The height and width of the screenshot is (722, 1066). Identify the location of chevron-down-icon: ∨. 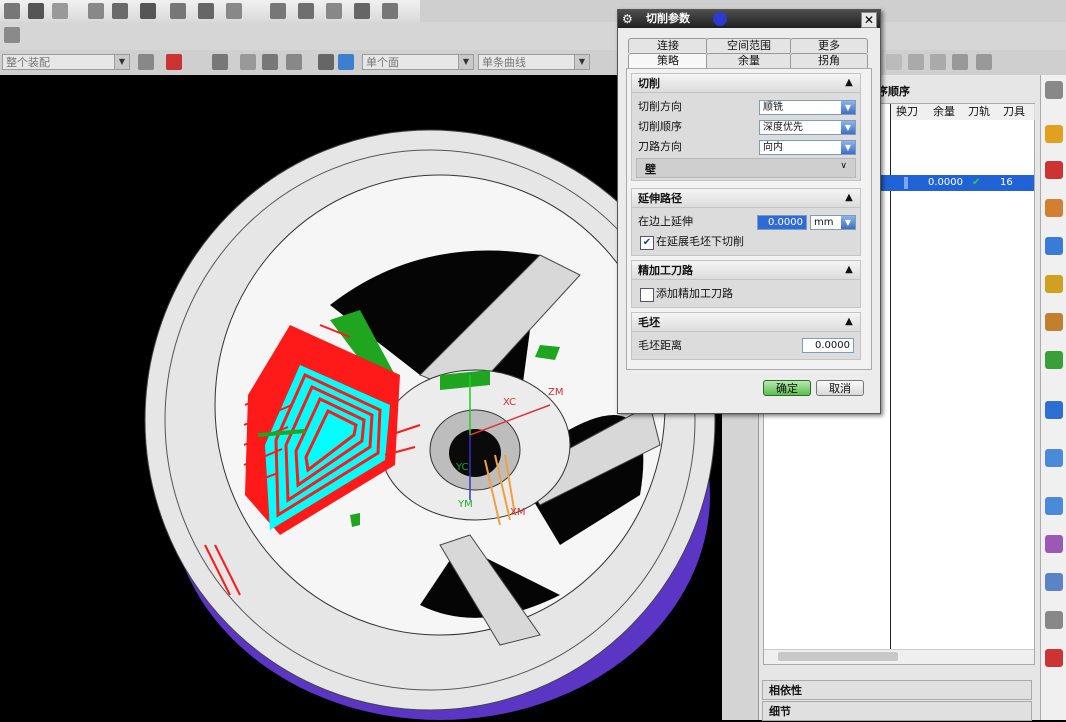
(843, 166).